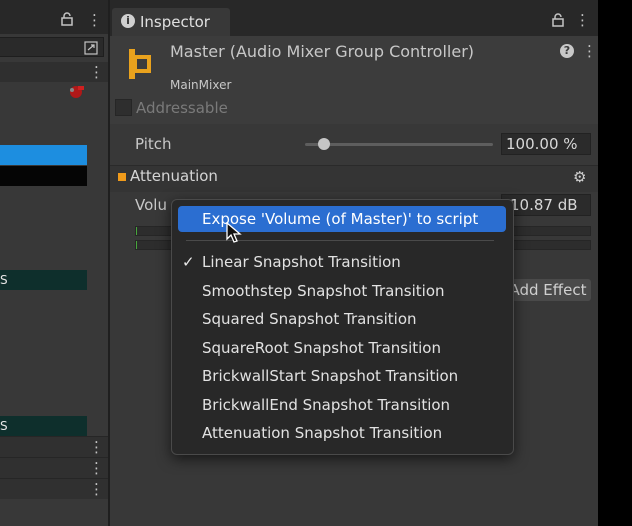 The height and width of the screenshot is (526, 632). Describe the element at coordinates (326, 405) in the screenshot. I see `menu-item-brickwallend: BrickwallEnd Snapshot Transition` at that location.